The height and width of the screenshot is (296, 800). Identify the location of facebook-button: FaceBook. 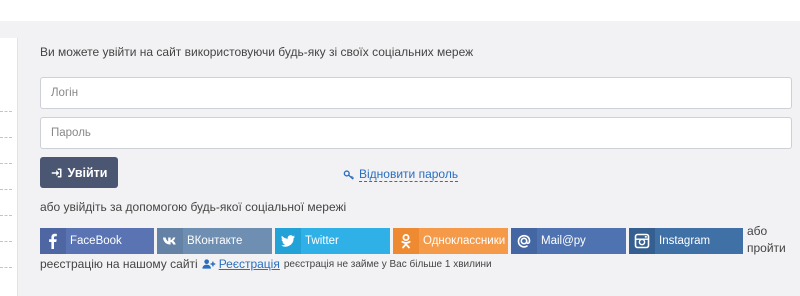
(97, 241).